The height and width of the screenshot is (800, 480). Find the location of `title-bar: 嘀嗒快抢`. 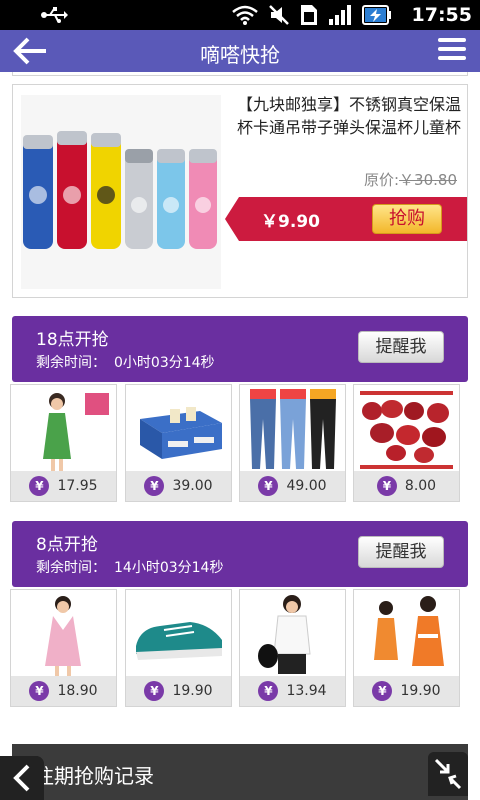

title-bar: 嘀嗒快抢 is located at coordinates (240, 51).